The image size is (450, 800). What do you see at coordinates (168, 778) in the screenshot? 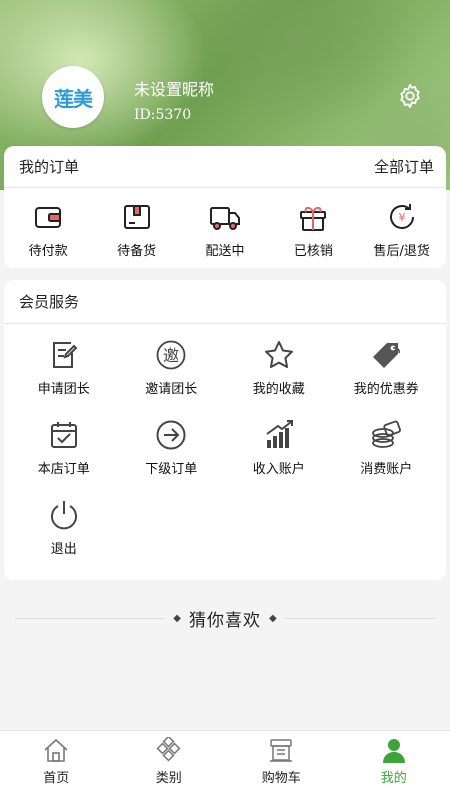
I see `tab-label: 类别` at bounding box center [168, 778].